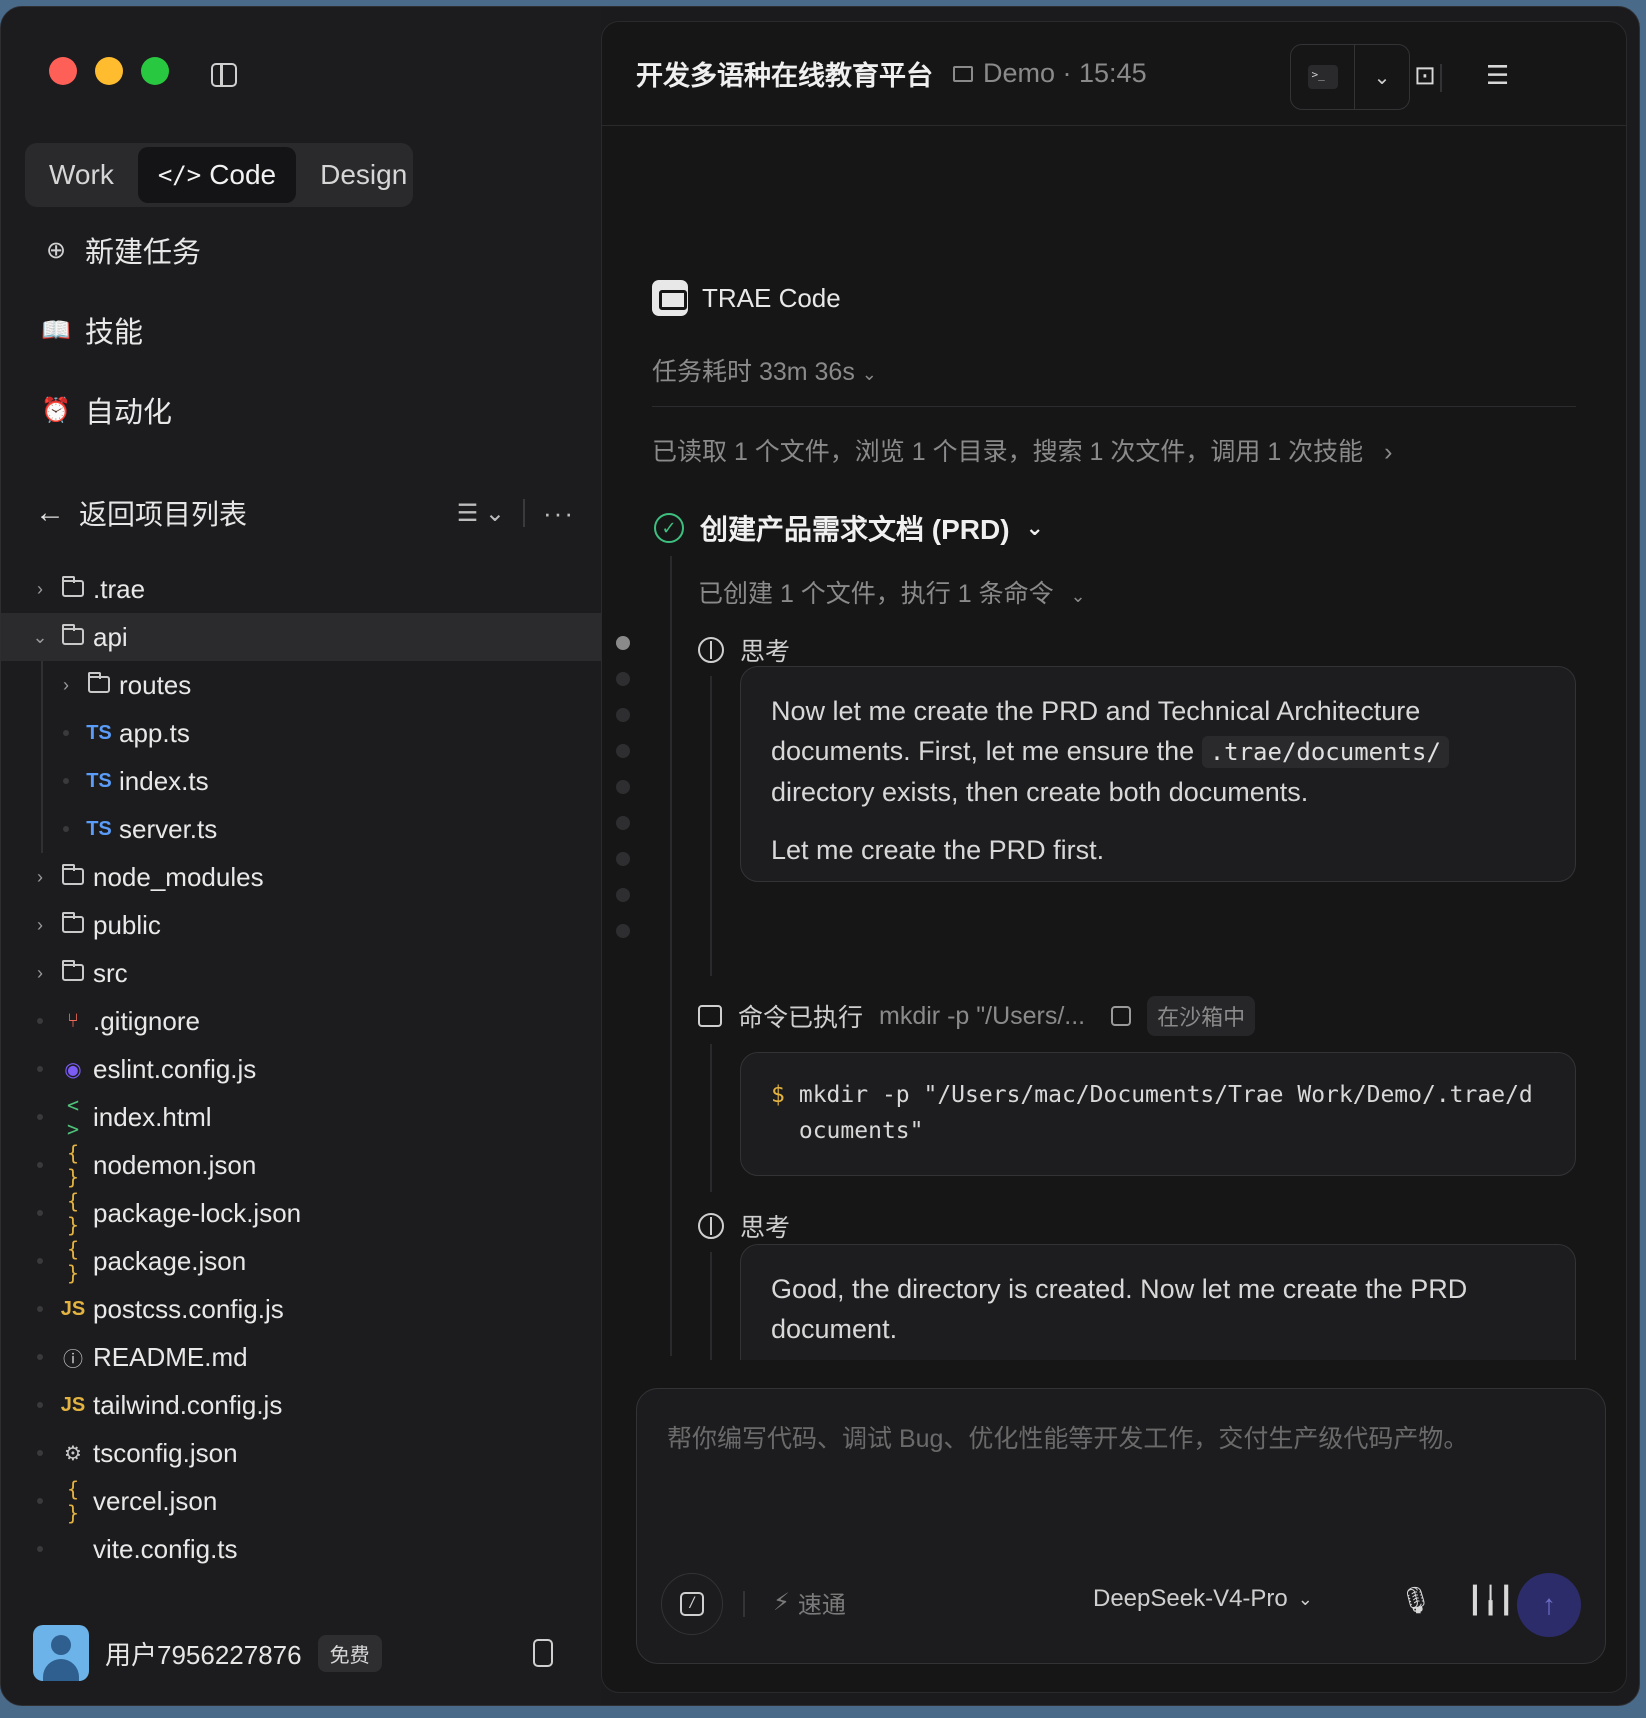  What do you see at coordinates (781, 1602) in the screenshot?
I see `lightning-icon: ⚡` at bounding box center [781, 1602].